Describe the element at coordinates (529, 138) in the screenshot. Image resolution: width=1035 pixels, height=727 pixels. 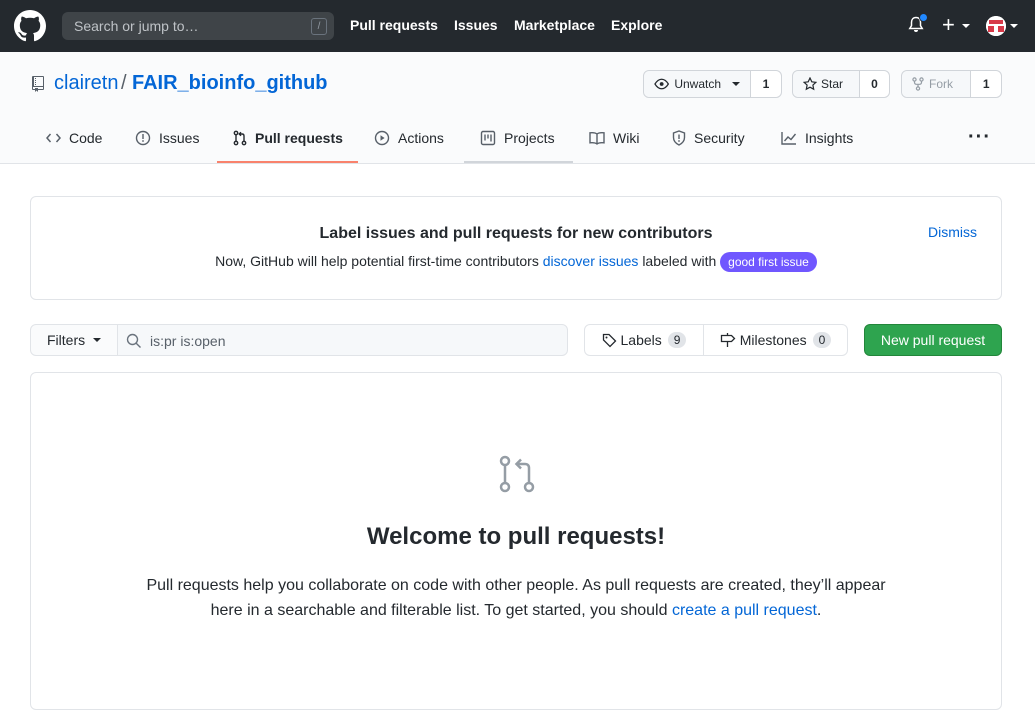
I see `tab-projects-label: Projects` at that location.